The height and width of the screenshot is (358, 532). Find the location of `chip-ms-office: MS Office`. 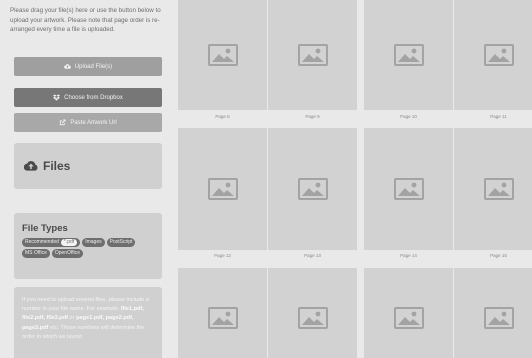

chip-ms-office: MS Office is located at coordinates (36, 253).